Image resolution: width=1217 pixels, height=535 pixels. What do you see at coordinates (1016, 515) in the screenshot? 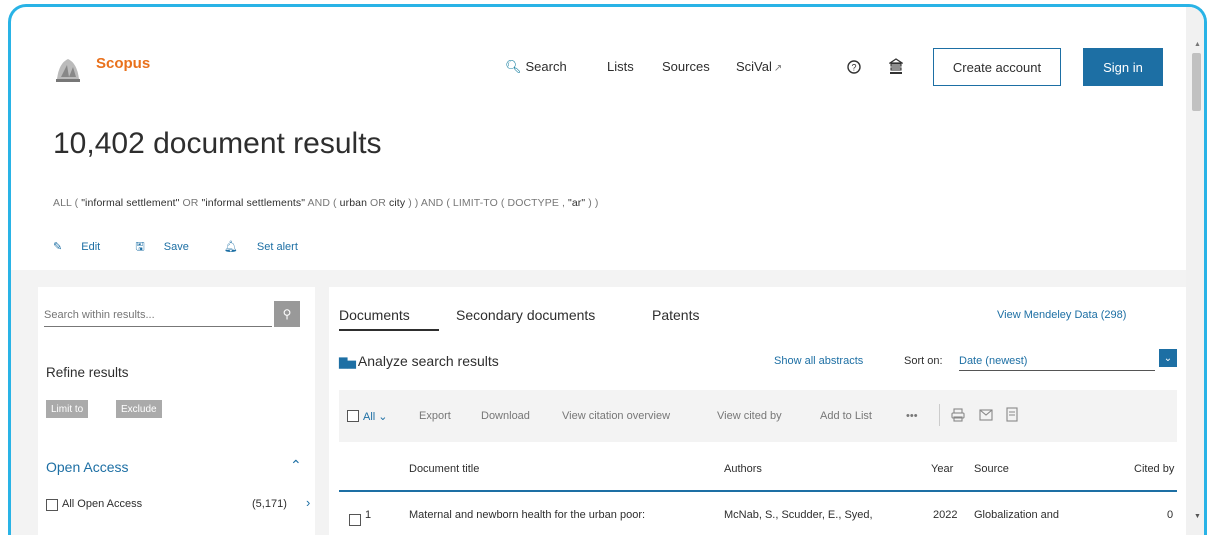
I see `row-source: Globalization and` at bounding box center [1016, 515].